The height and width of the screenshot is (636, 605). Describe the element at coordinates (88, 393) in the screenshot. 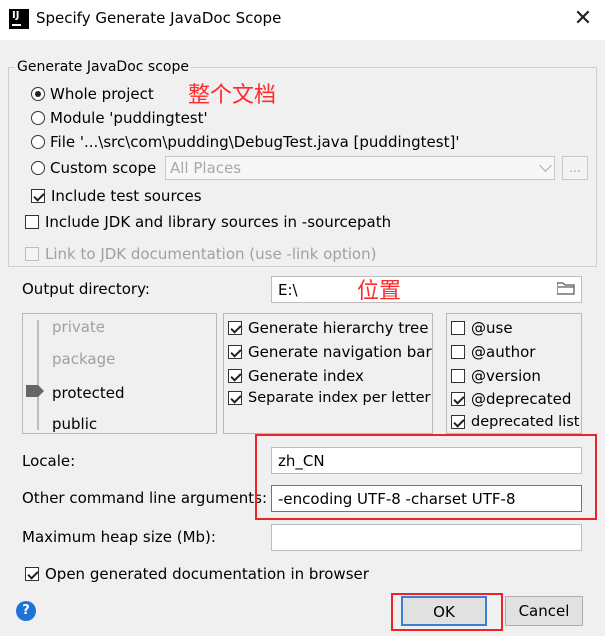

I see `visibility-protected: protected` at that location.